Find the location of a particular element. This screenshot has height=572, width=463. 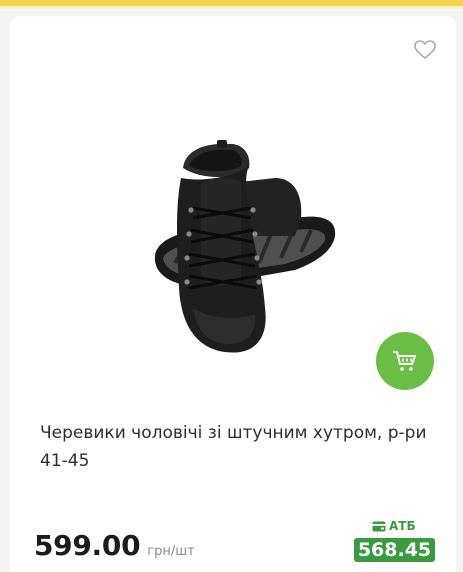

favorite-heart-icon is located at coordinates (425, 50).